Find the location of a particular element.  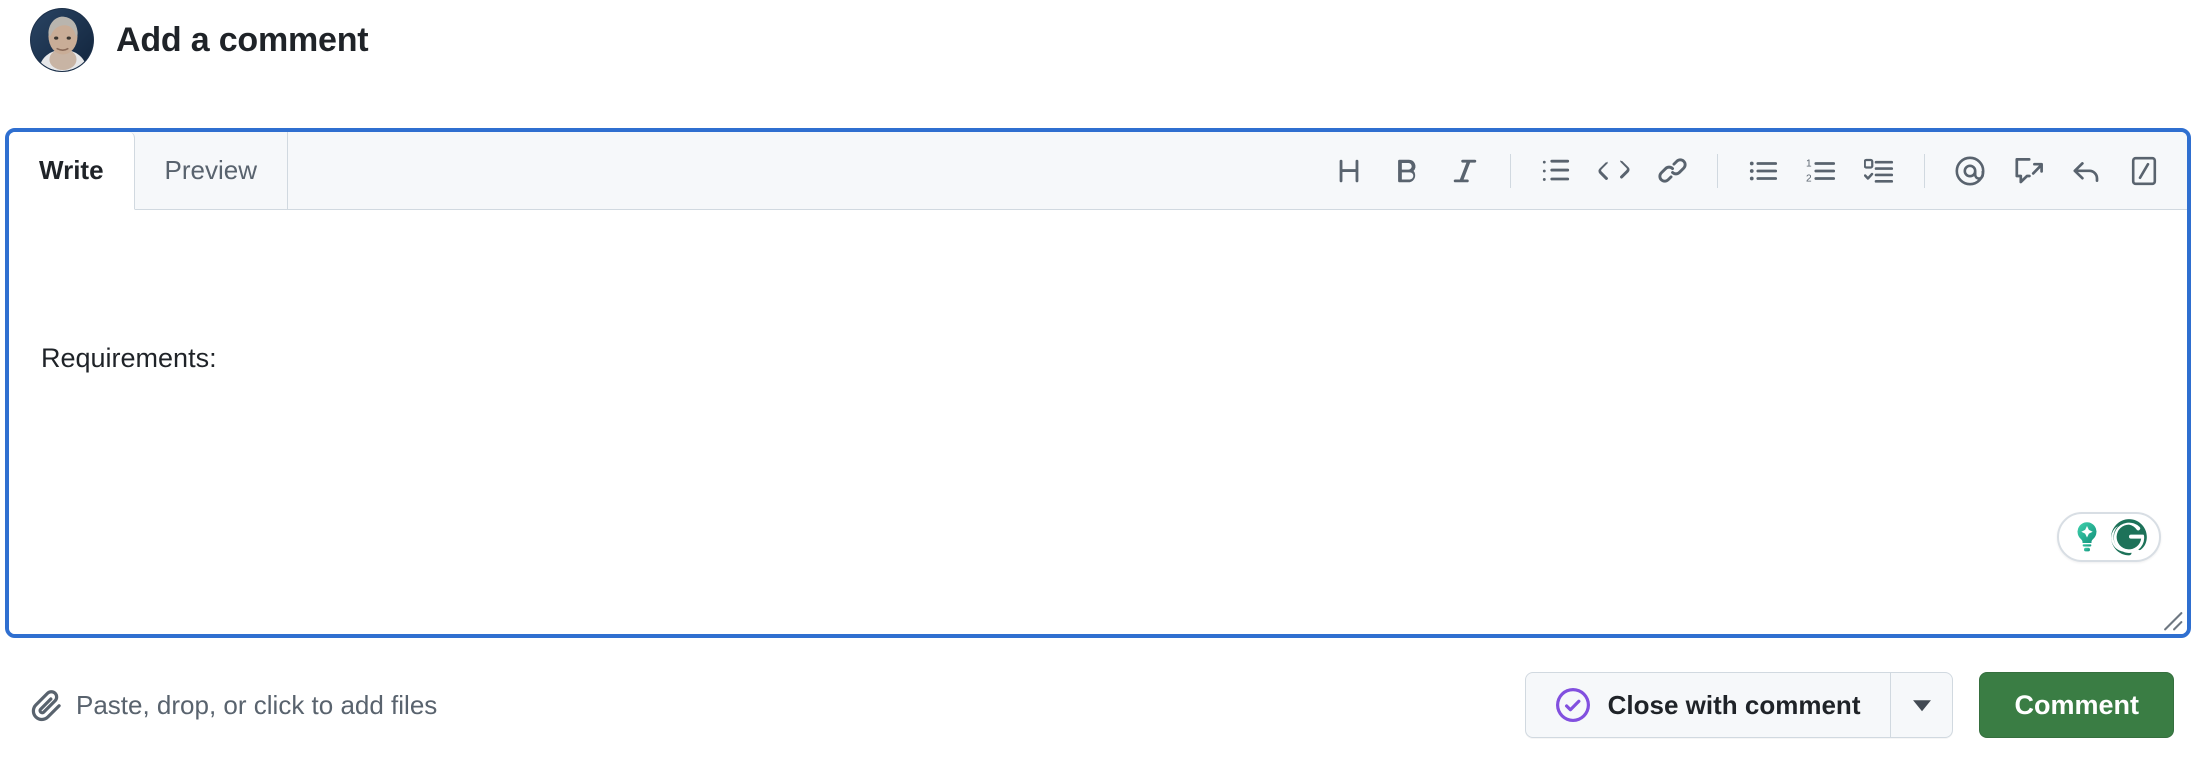

reply-icon is located at coordinates (2086, 171).